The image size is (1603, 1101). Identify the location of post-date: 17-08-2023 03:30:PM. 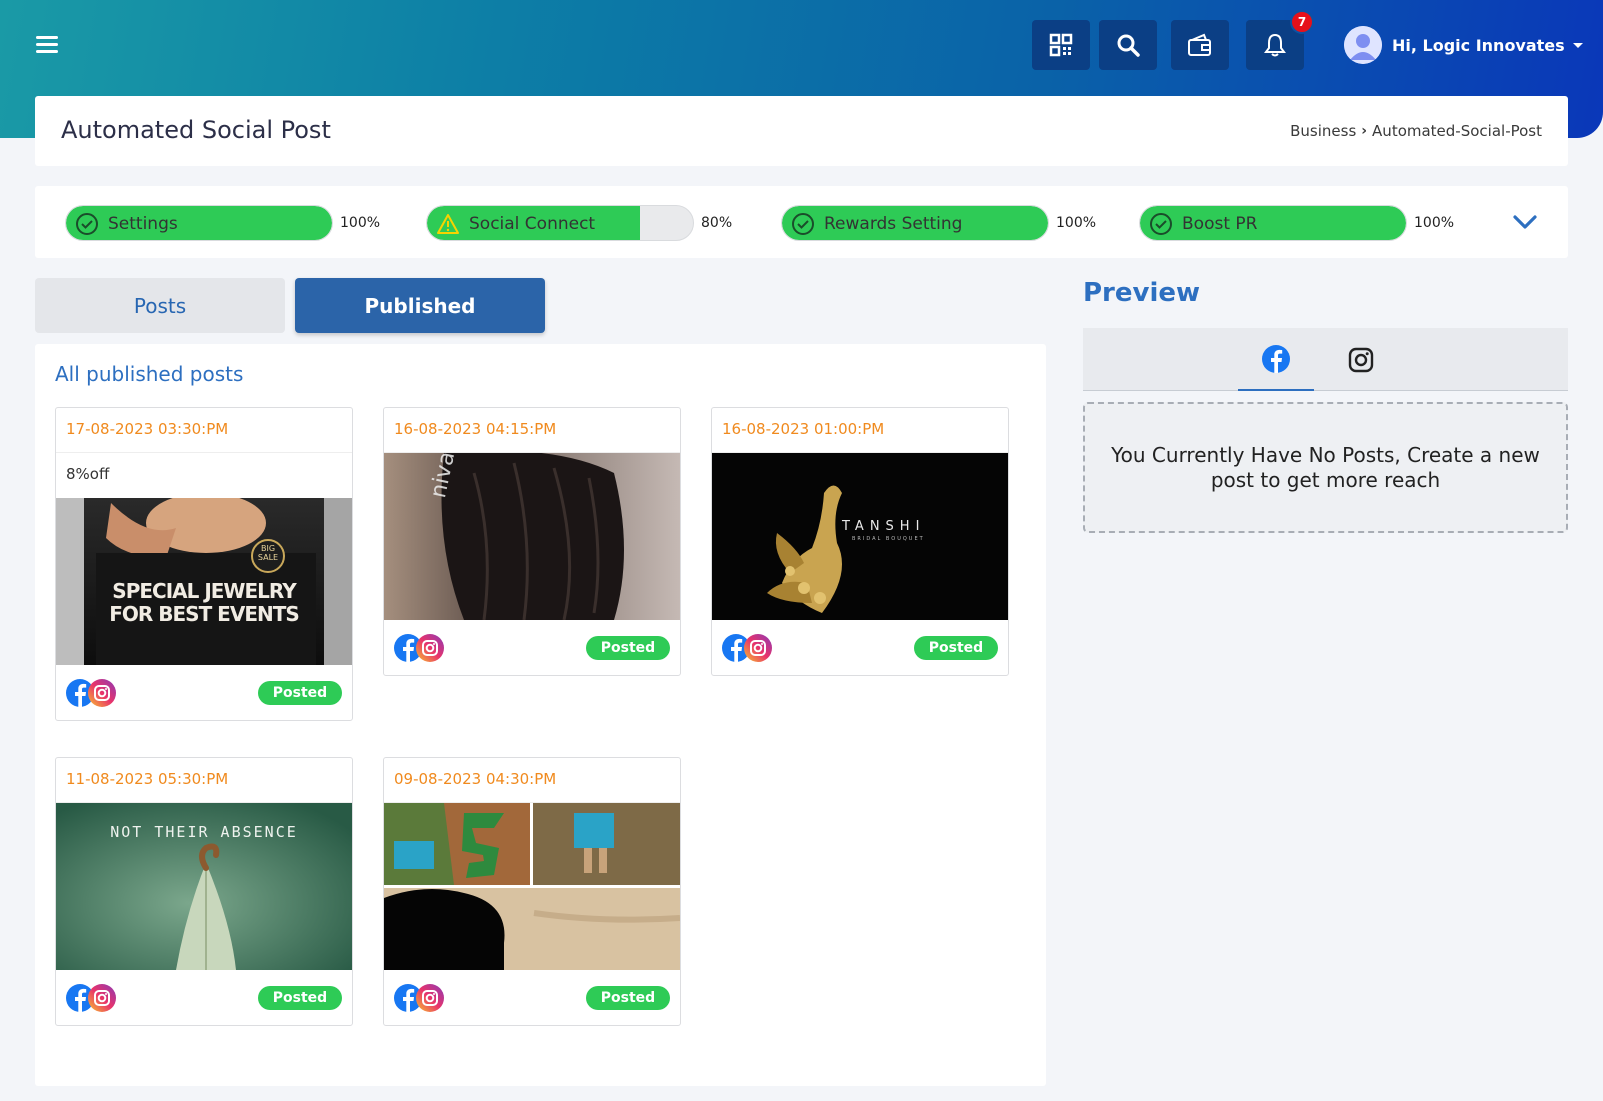
(204, 430).